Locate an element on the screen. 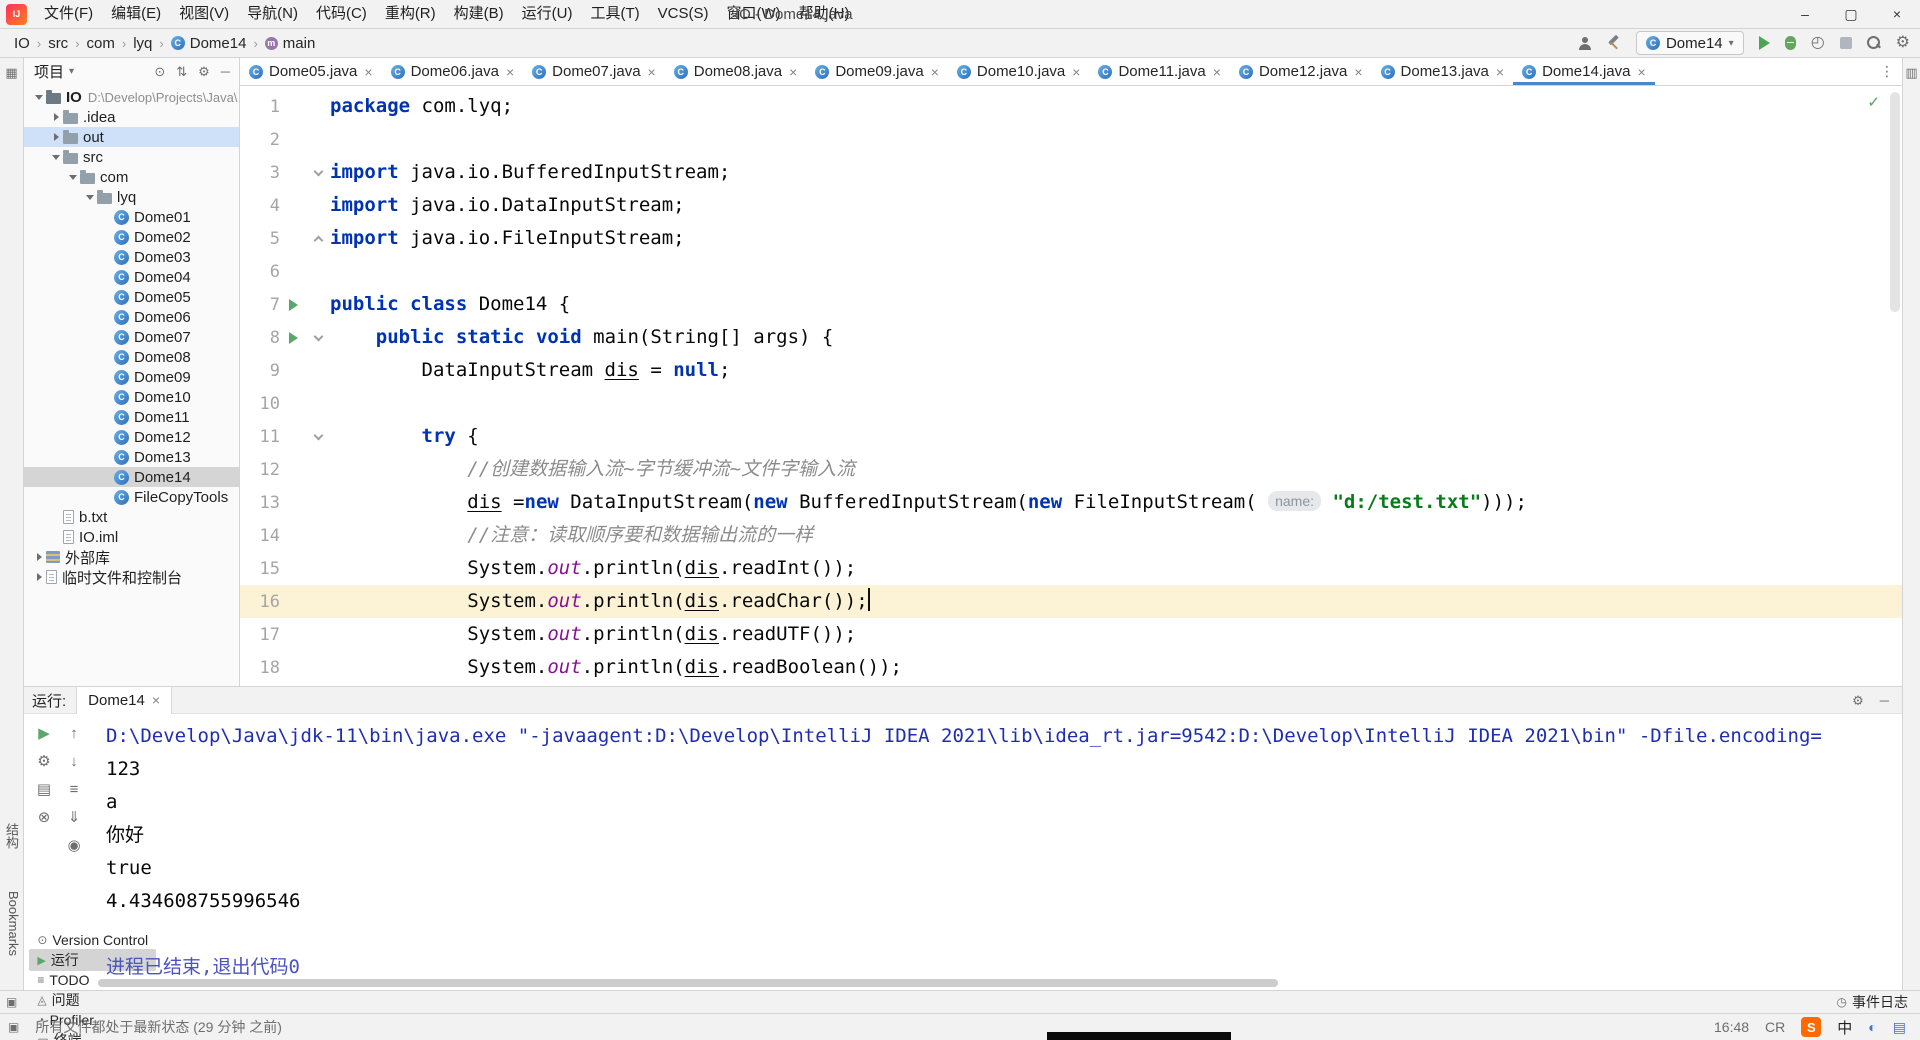 This screenshot has height=1040, width=1920. console-scrollbar is located at coordinates (688, 983).